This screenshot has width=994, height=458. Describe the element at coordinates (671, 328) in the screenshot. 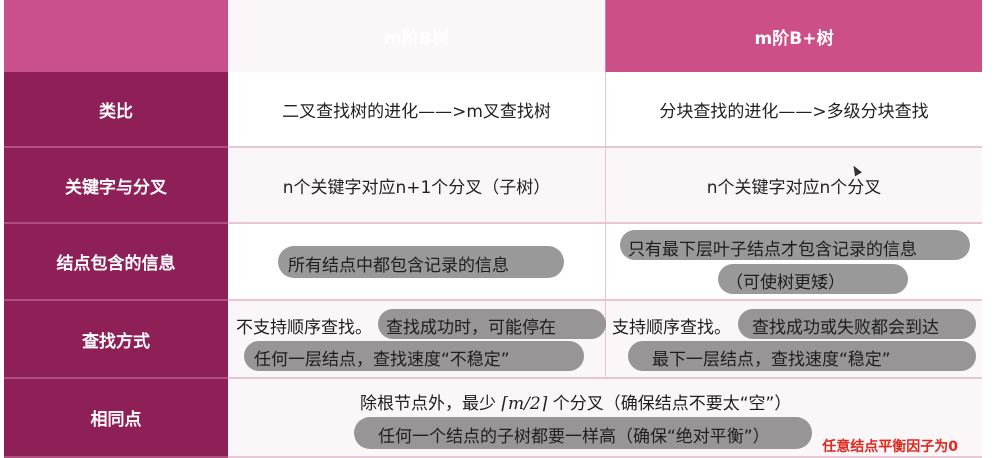

I see `cell-text-line1a: 支持顺序查找。` at that location.